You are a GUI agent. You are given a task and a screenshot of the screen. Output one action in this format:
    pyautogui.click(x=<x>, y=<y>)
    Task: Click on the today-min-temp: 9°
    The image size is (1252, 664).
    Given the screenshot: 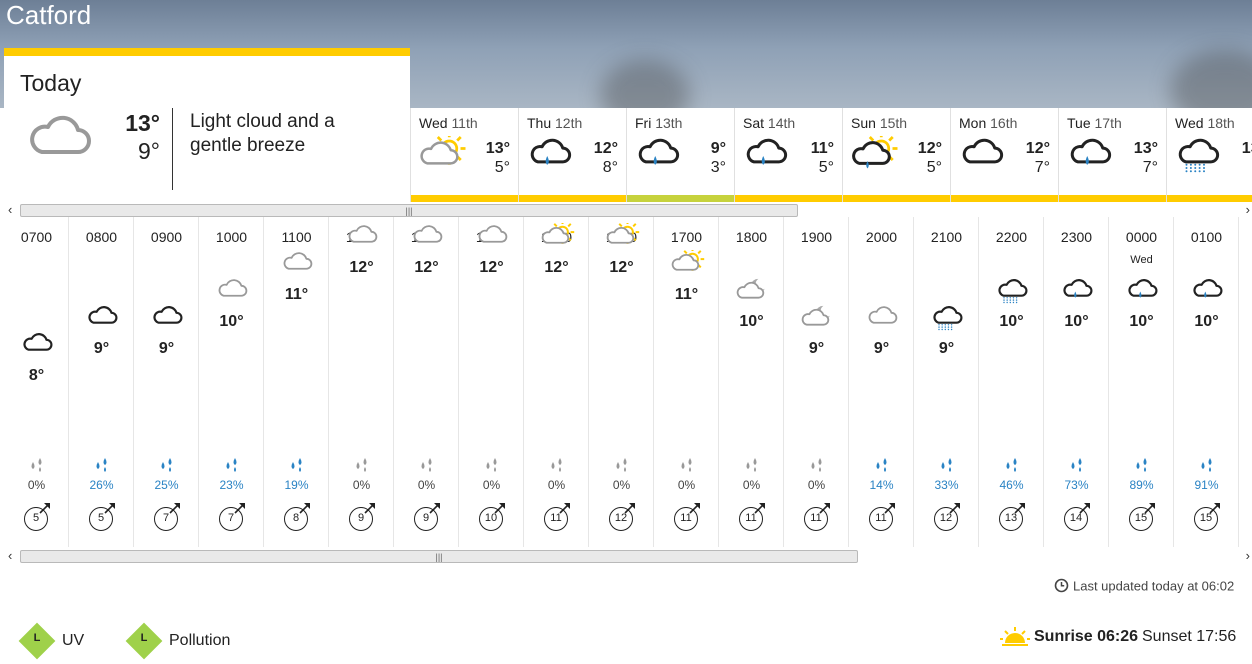 What is the action you would take?
    pyautogui.click(x=149, y=151)
    